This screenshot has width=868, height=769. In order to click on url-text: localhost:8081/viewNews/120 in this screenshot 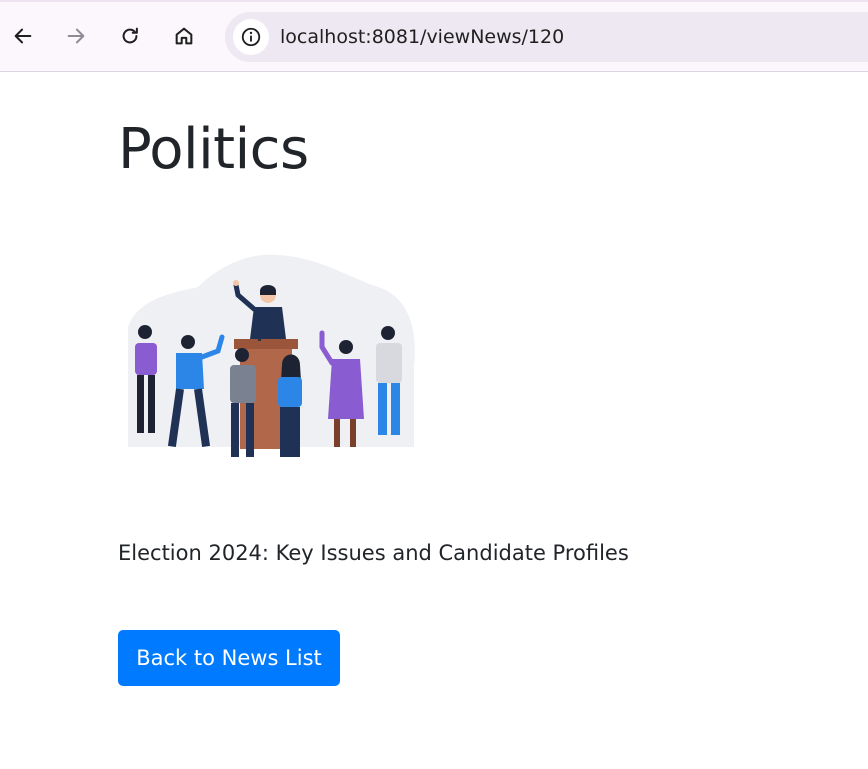, I will do `click(422, 37)`.